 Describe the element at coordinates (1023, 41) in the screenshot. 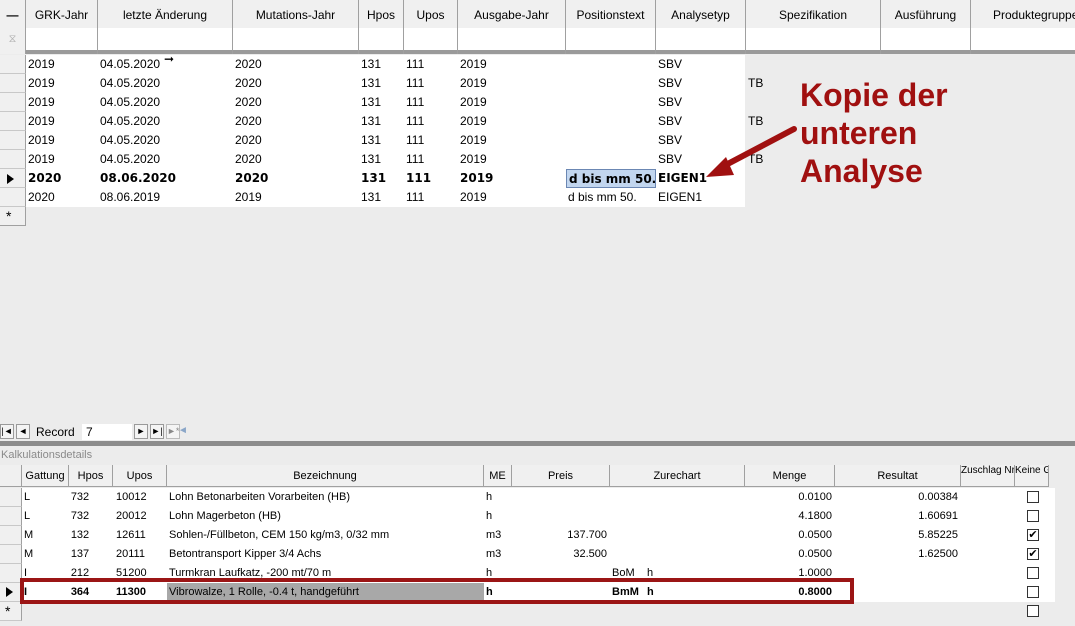

I see `filter-produktegruppe` at that location.